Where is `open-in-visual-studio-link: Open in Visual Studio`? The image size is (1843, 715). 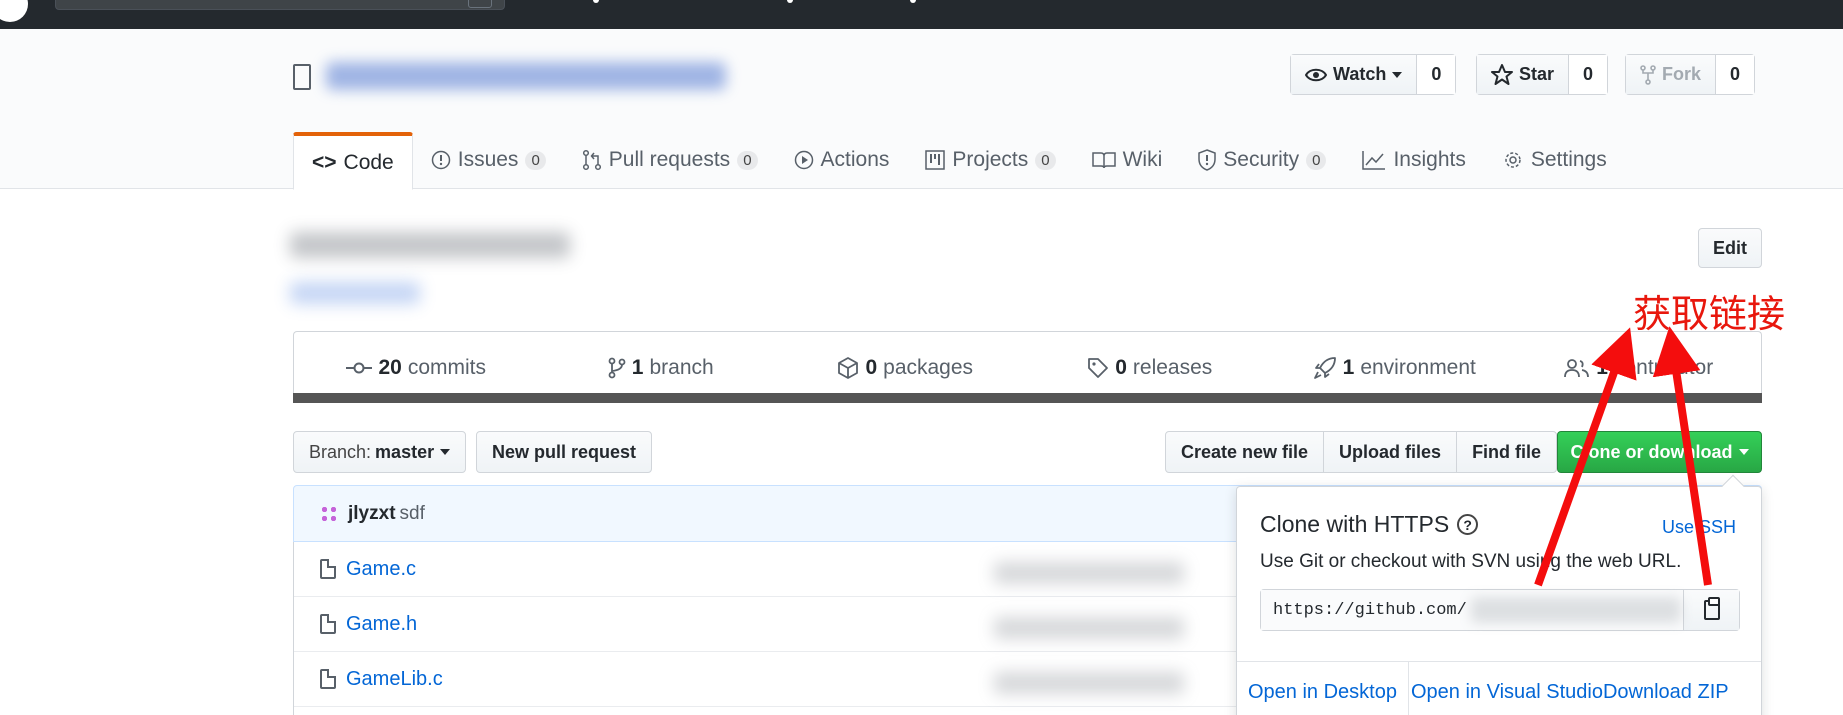
open-in-visual-studio-link: Open in Visual Studio is located at coordinates (1505, 688).